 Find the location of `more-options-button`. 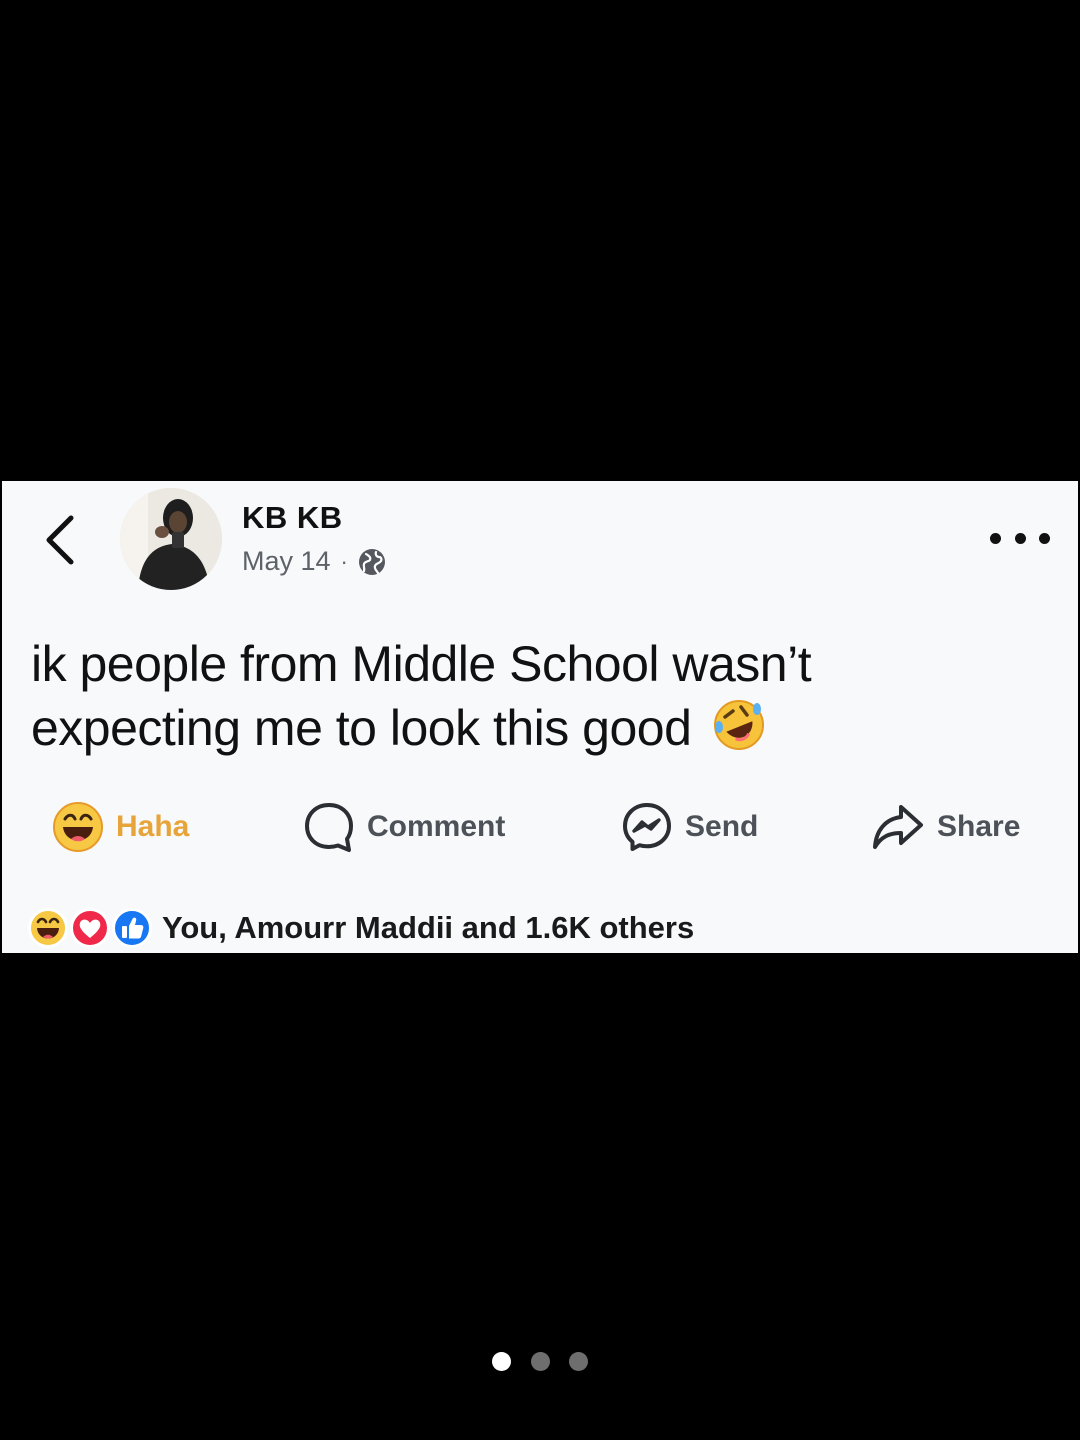

more-options-button is located at coordinates (1020, 538).